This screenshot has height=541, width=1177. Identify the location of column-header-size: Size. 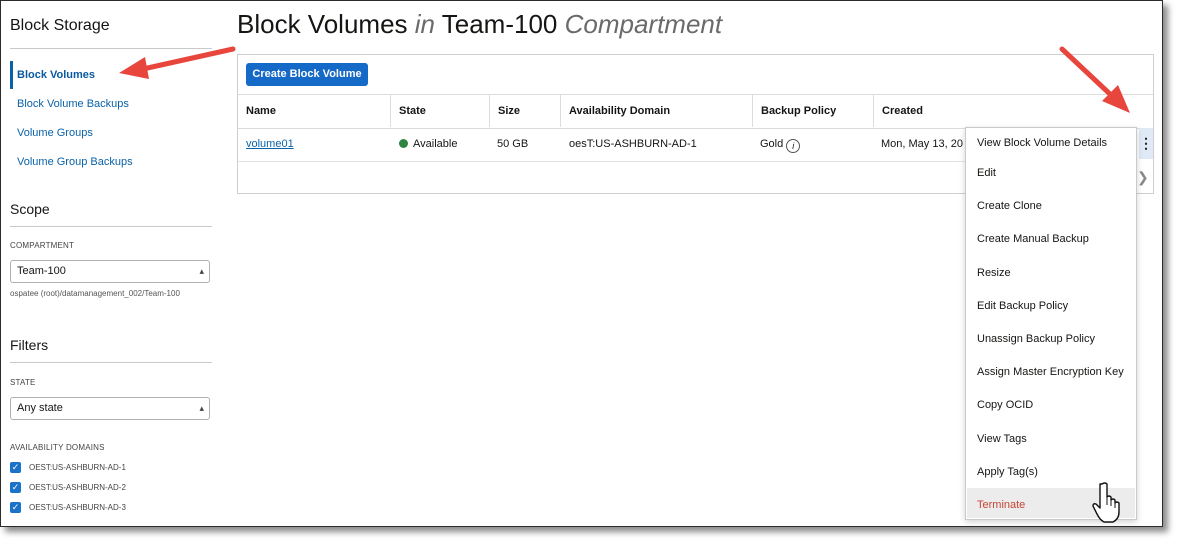
(509, 111).